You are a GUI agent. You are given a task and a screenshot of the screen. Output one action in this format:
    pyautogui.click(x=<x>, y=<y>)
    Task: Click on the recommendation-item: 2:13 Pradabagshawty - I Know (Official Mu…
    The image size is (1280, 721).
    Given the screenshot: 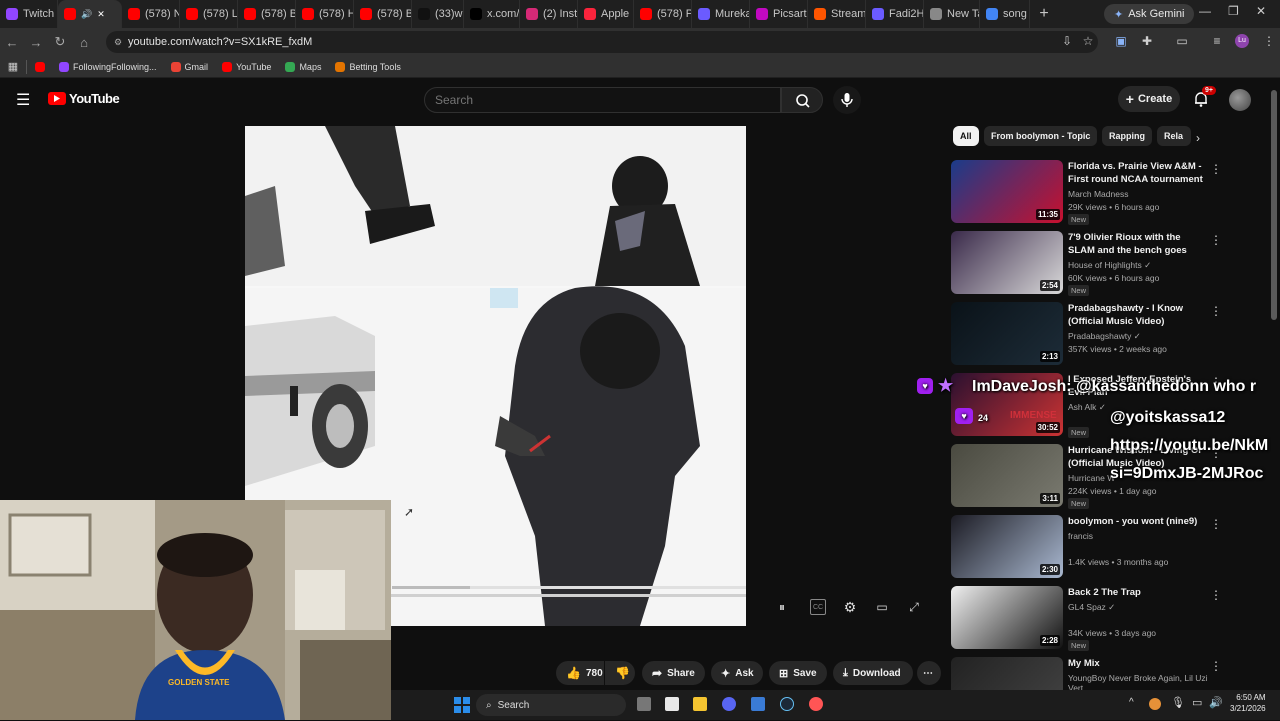 What is the action you would take?
    pyautogui.click(x=1086, y=334)
    